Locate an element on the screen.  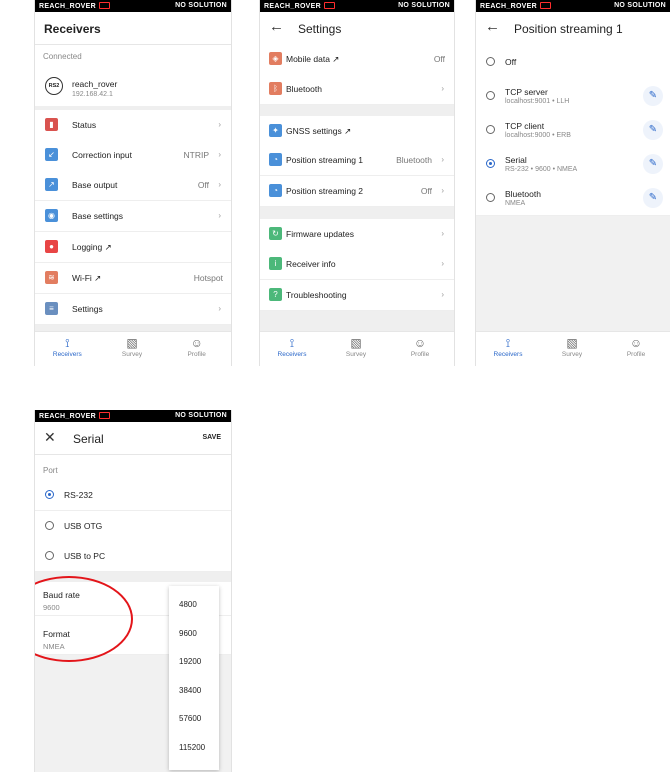
list-item-label: GNSS settings ↗ is located at coordinates (319, 131).